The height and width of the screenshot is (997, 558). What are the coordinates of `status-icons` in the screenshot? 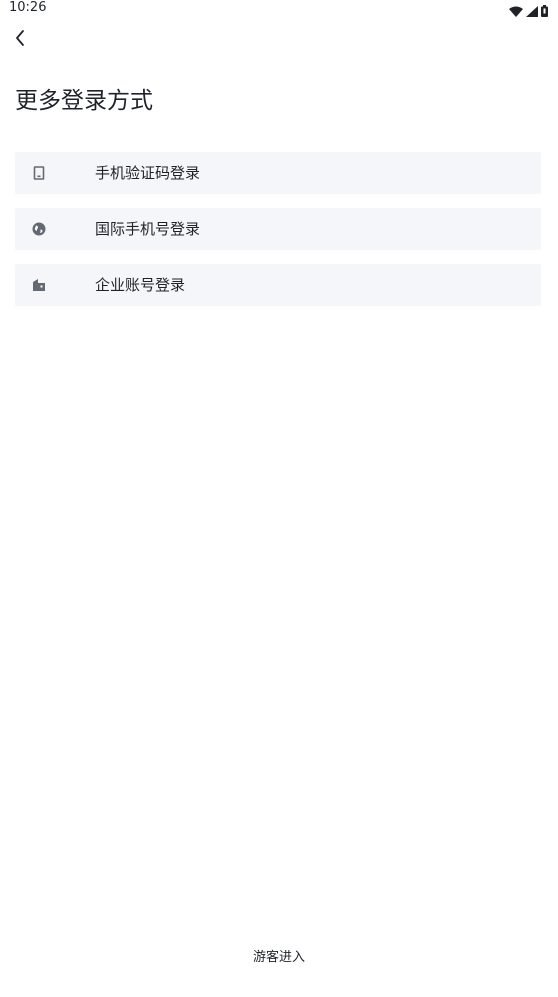 It's located at (528, 11).